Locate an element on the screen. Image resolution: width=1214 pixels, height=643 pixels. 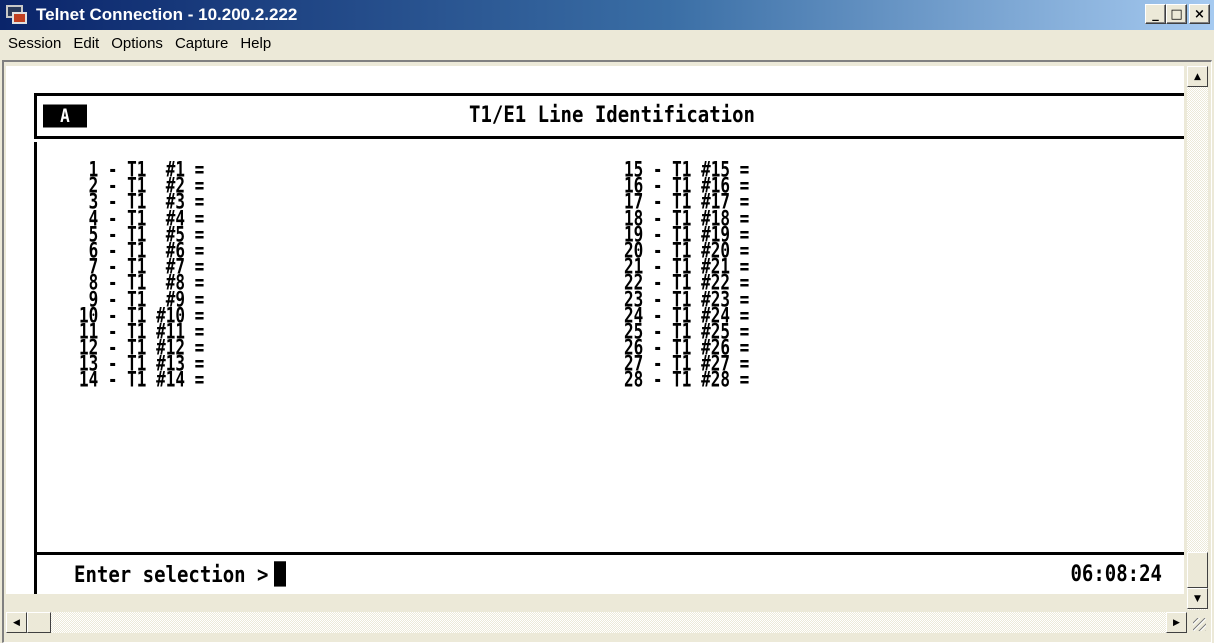
selection-prompt: Enter selection > is located at coordinates (180, 574).